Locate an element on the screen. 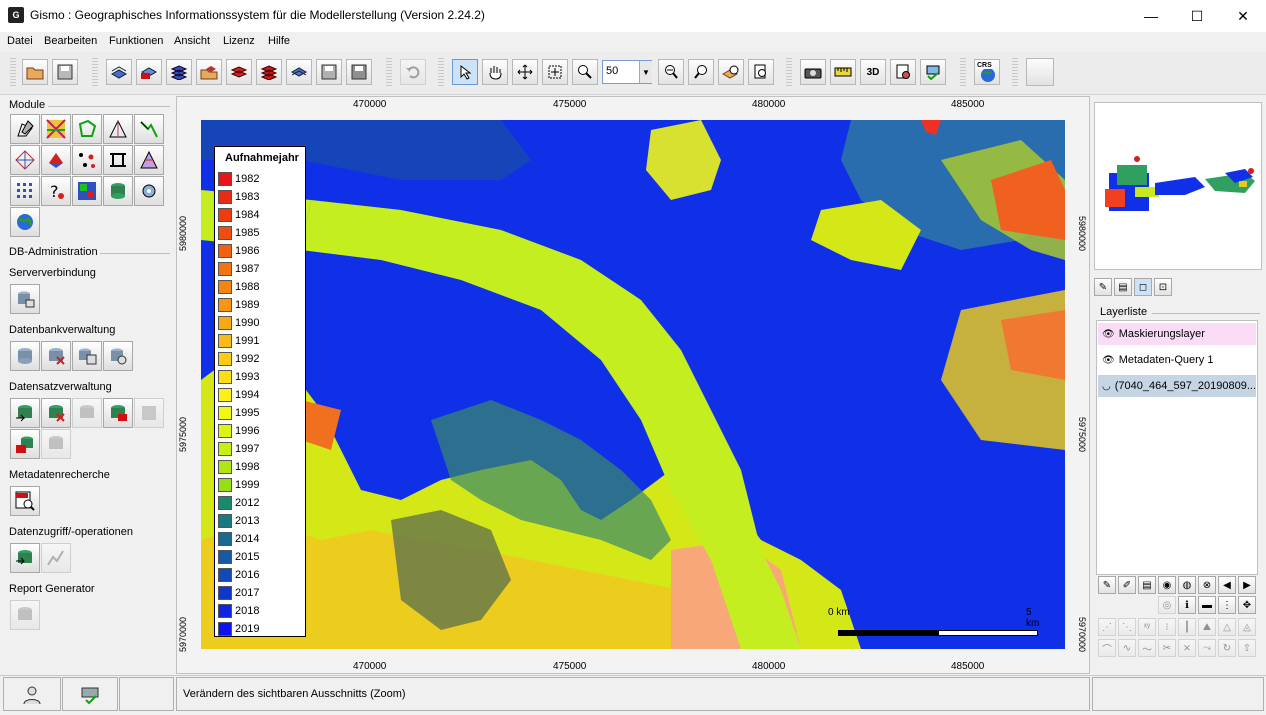 This screenshot has height=715, width=1266. data-access-icon is located at coordinates (25, 558).